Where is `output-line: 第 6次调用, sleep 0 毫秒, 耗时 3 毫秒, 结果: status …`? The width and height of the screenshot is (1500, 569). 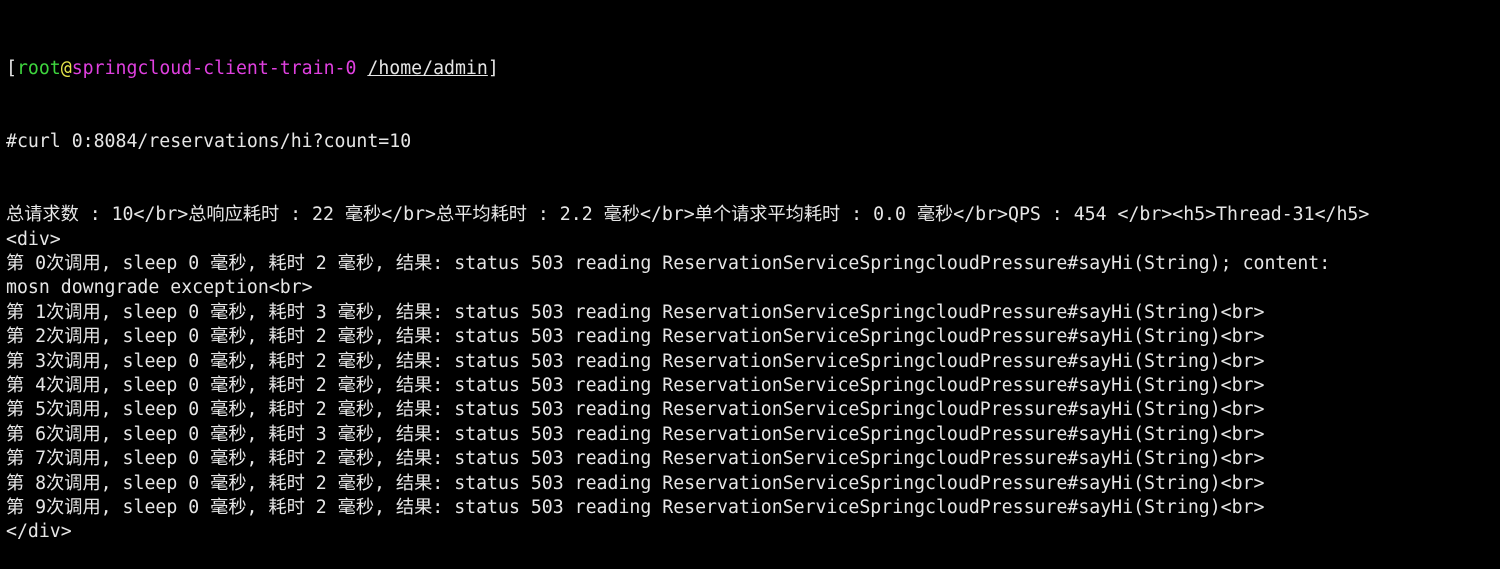 output-line: 第 6次调用, sleep 0 毫秒, 耗时 3 毫秒, 结果: status … is located at coordinates (635, 434).